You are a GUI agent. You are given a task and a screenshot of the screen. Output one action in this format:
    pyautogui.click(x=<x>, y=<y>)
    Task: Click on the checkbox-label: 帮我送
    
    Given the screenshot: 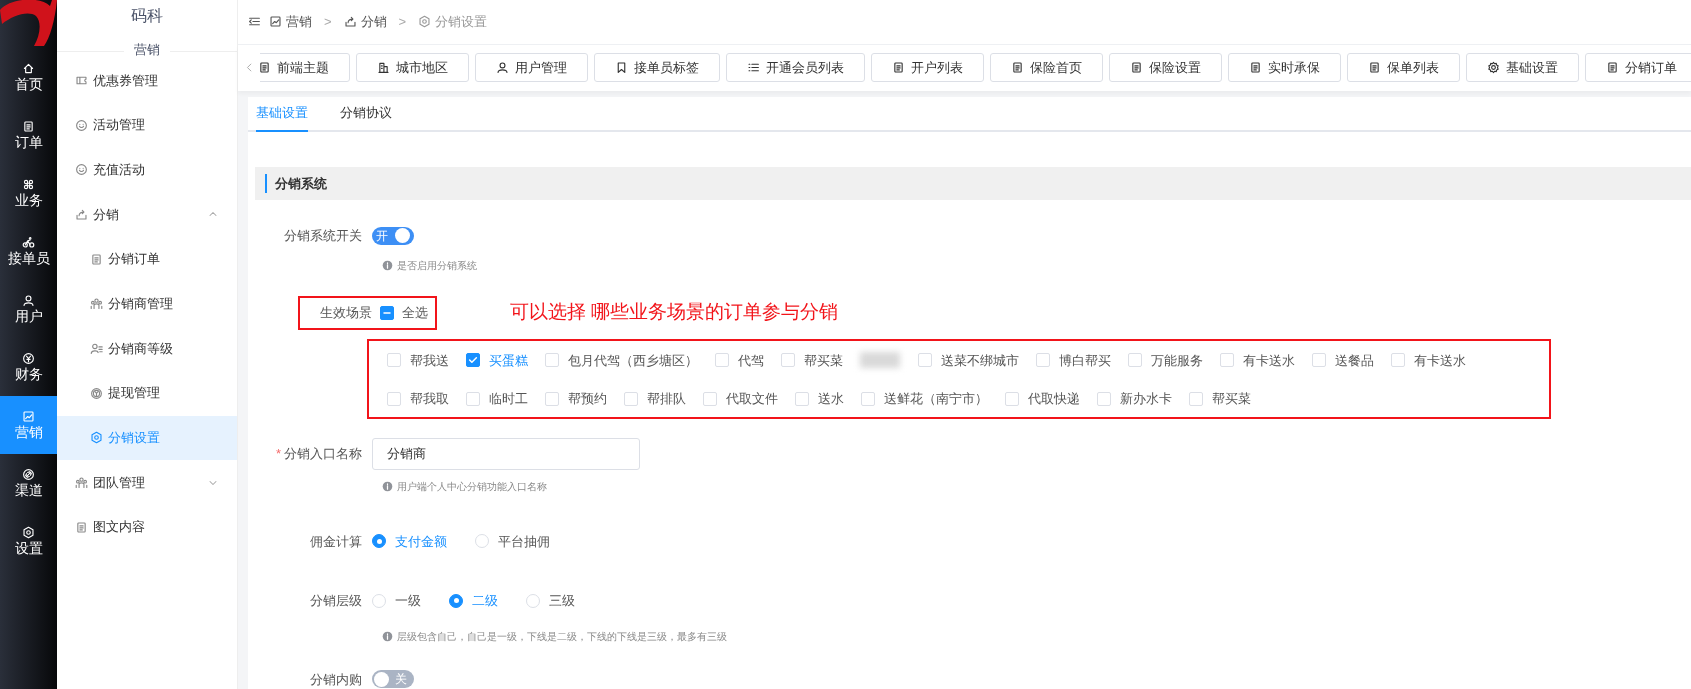 What is the action you would take?
    pyautogui.click(x=429, y=360)
    